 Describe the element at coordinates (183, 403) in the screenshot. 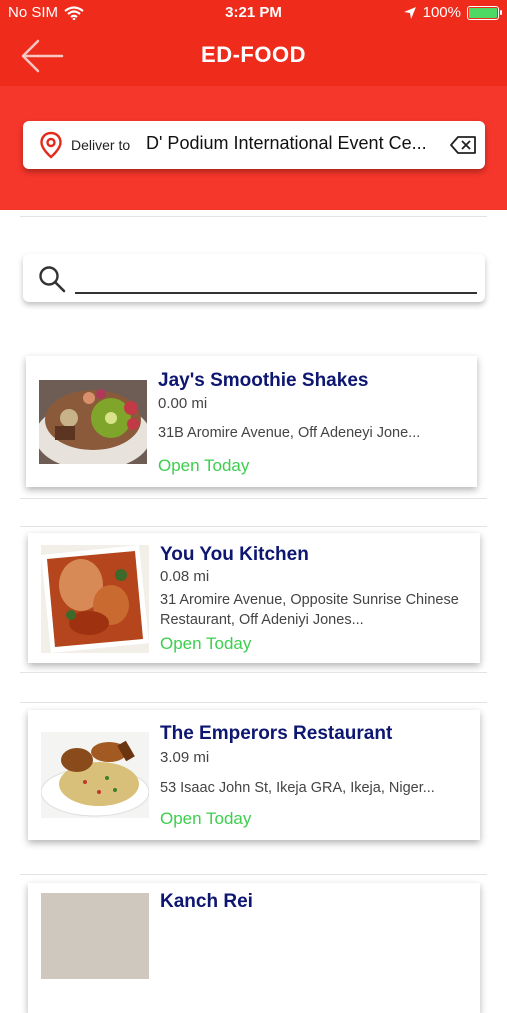

I see `restaurant-distance: 0.00 mi` at that location.